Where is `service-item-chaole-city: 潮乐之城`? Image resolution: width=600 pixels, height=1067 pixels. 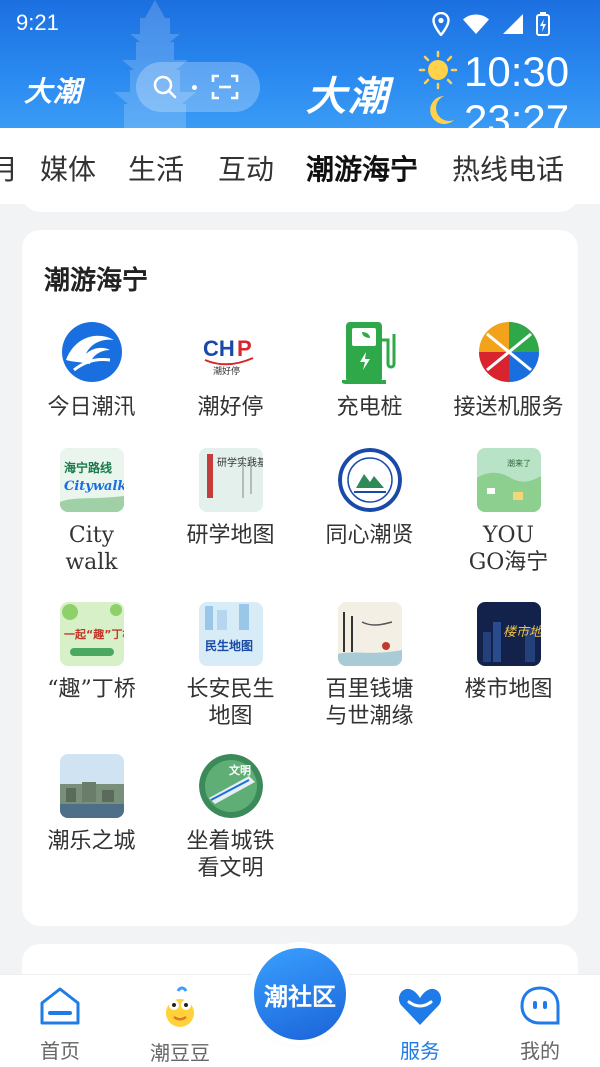 service-item-chaole-city: 潮乐之城 is located at coordinates (91, 804).